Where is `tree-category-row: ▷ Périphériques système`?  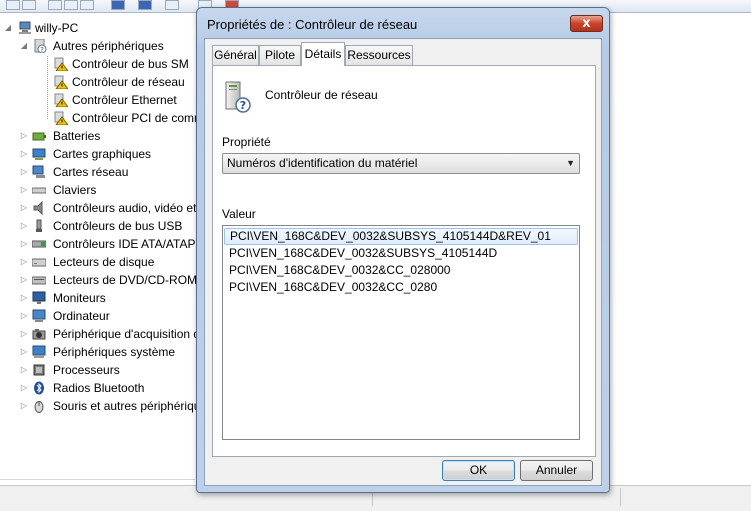 tree-category-row: ▷ Périphériques système is located at coordinates (108, 352).